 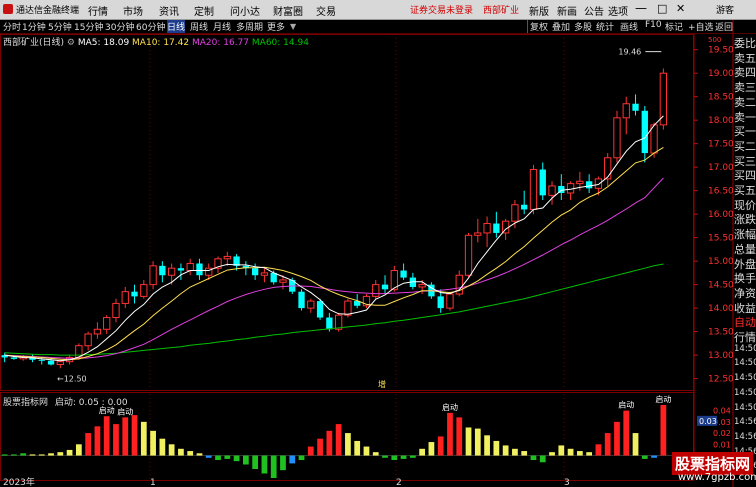 I want to click on side-panel-item: 收益, so click(x=745, y=308).